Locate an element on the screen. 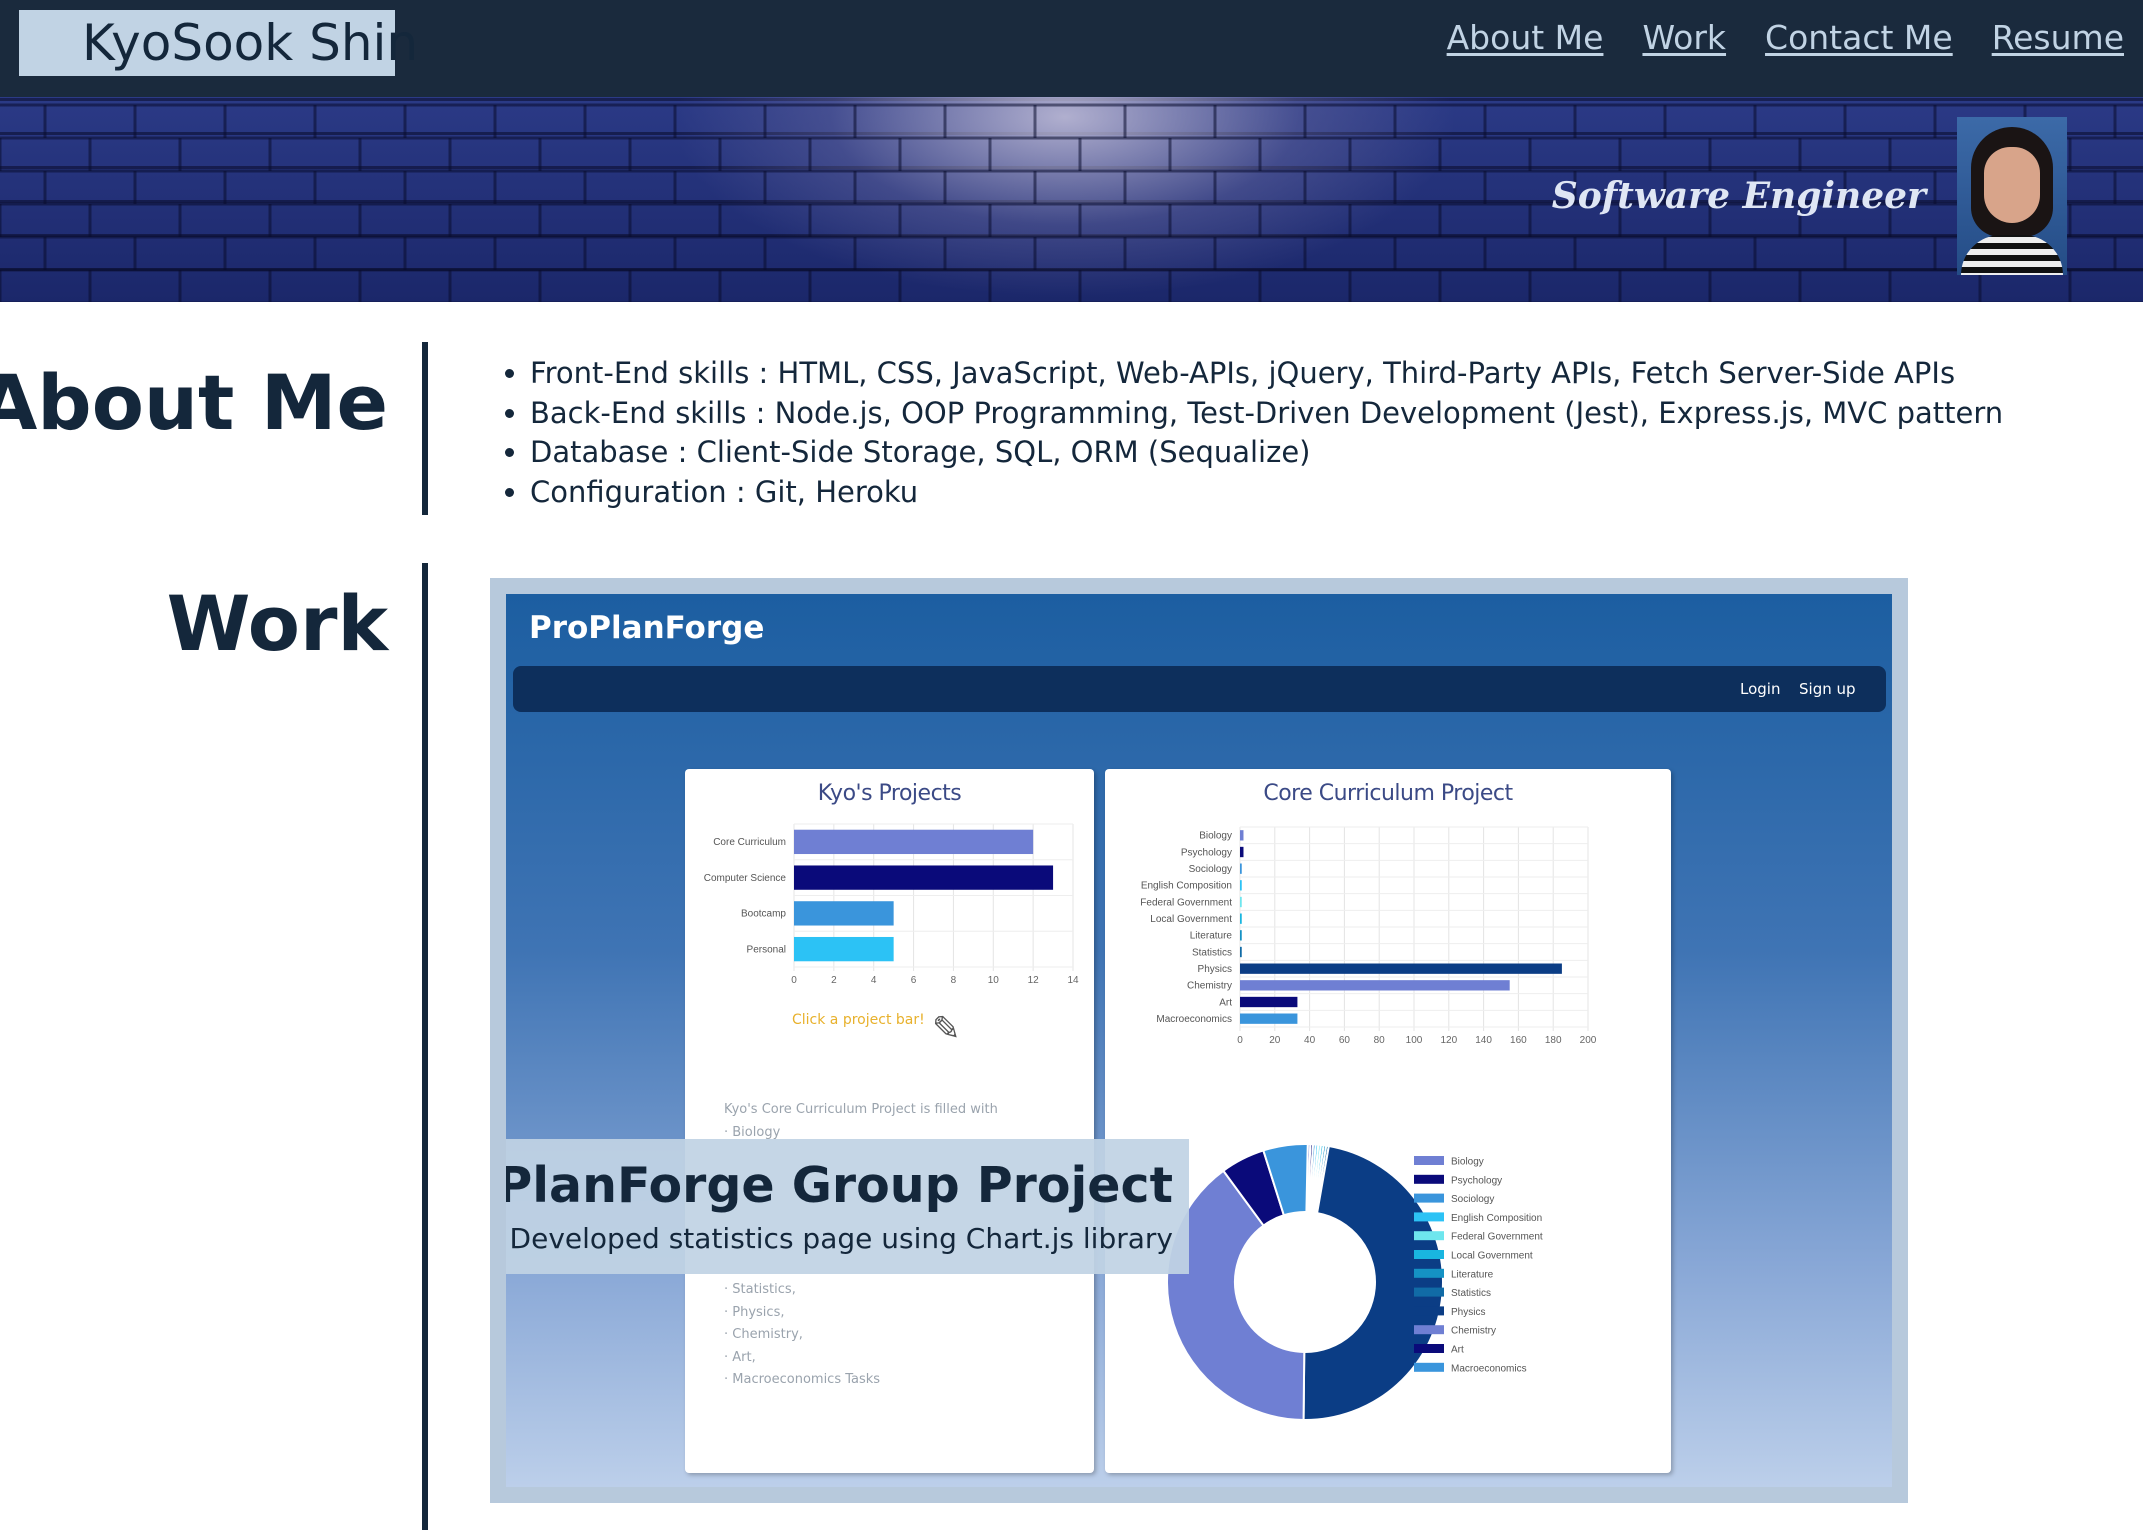  x-tick-label: 6 is located at coordinates (914, 980).